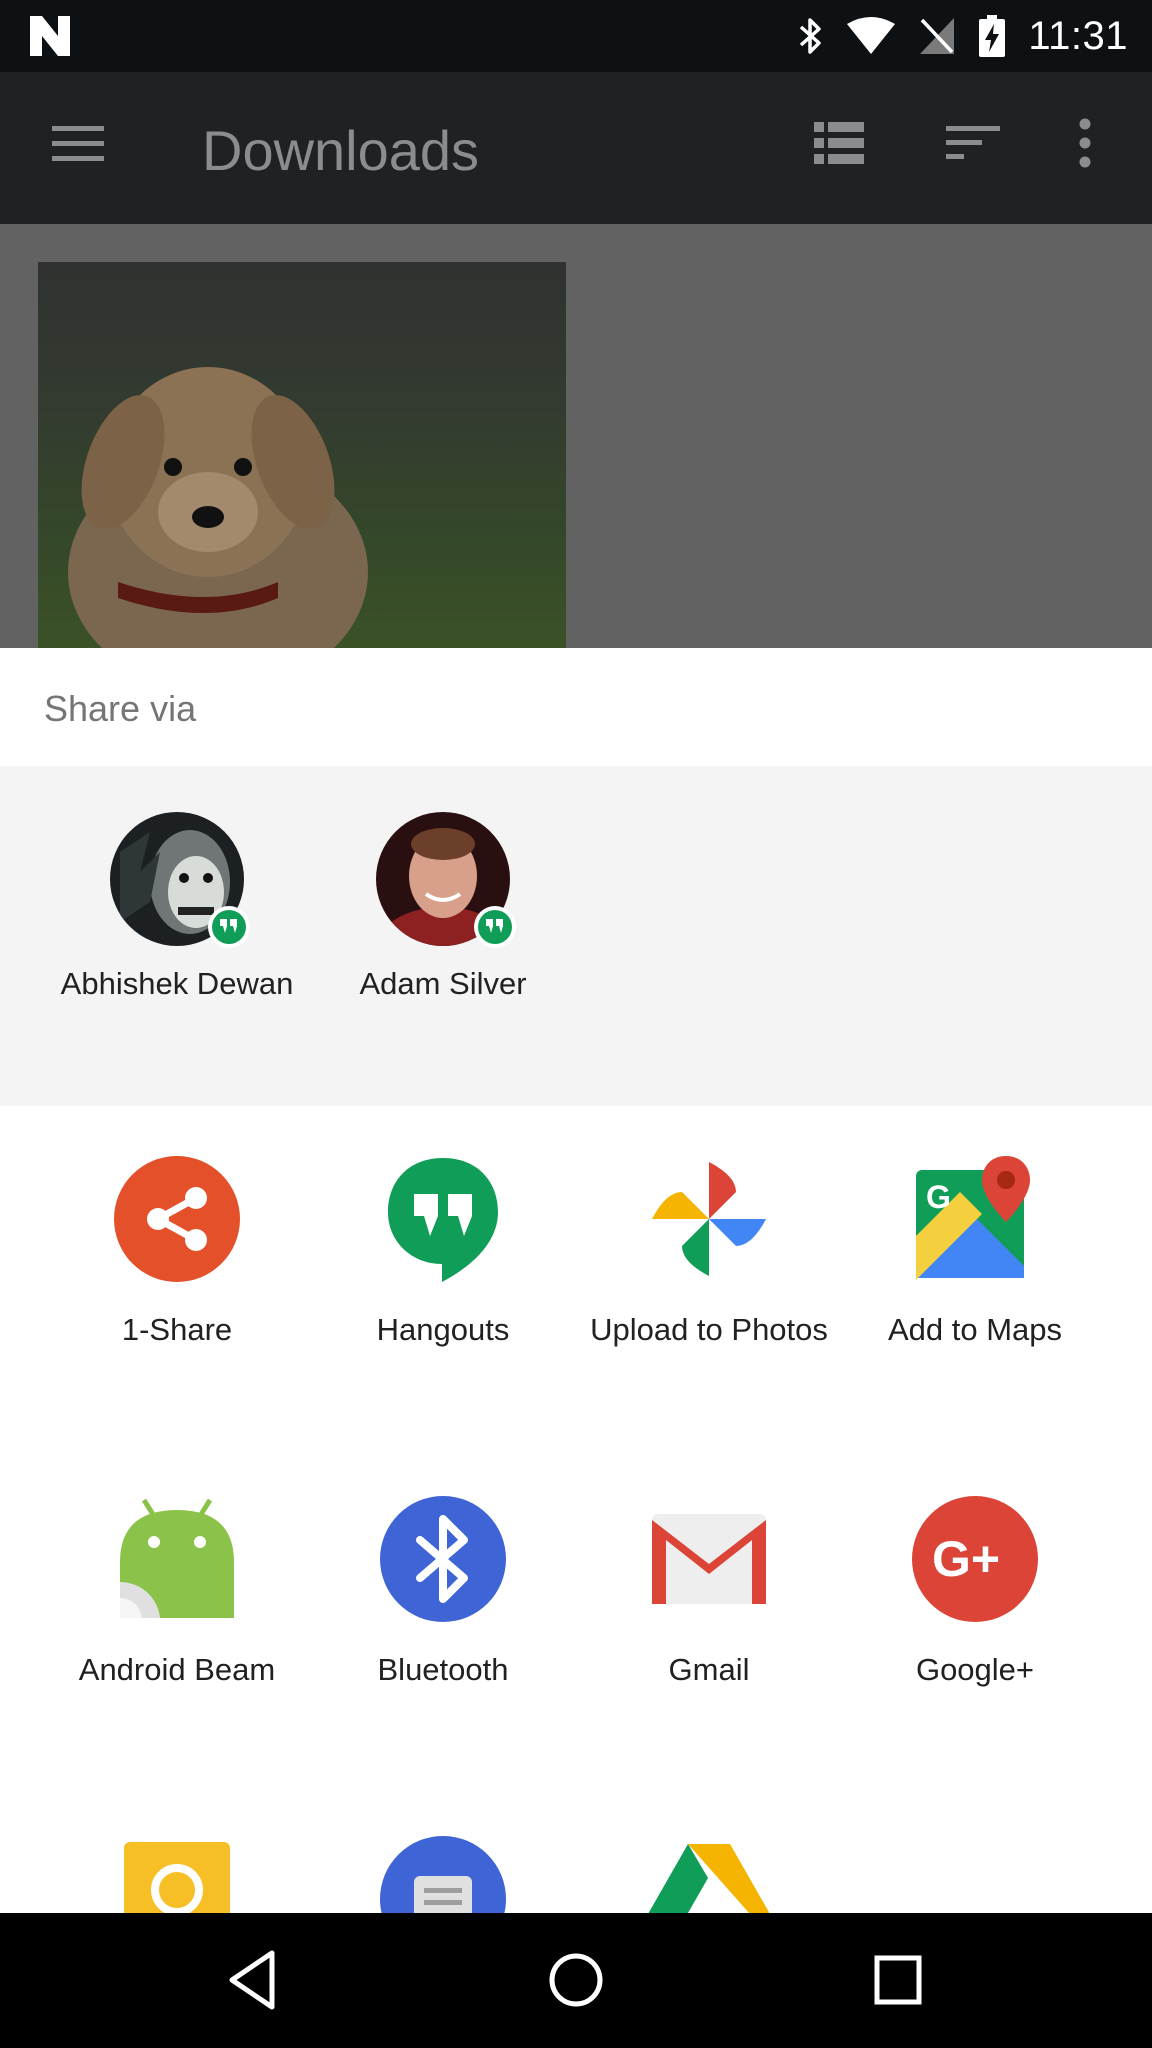  I want to click on wifi-icon, so click(871, 35).